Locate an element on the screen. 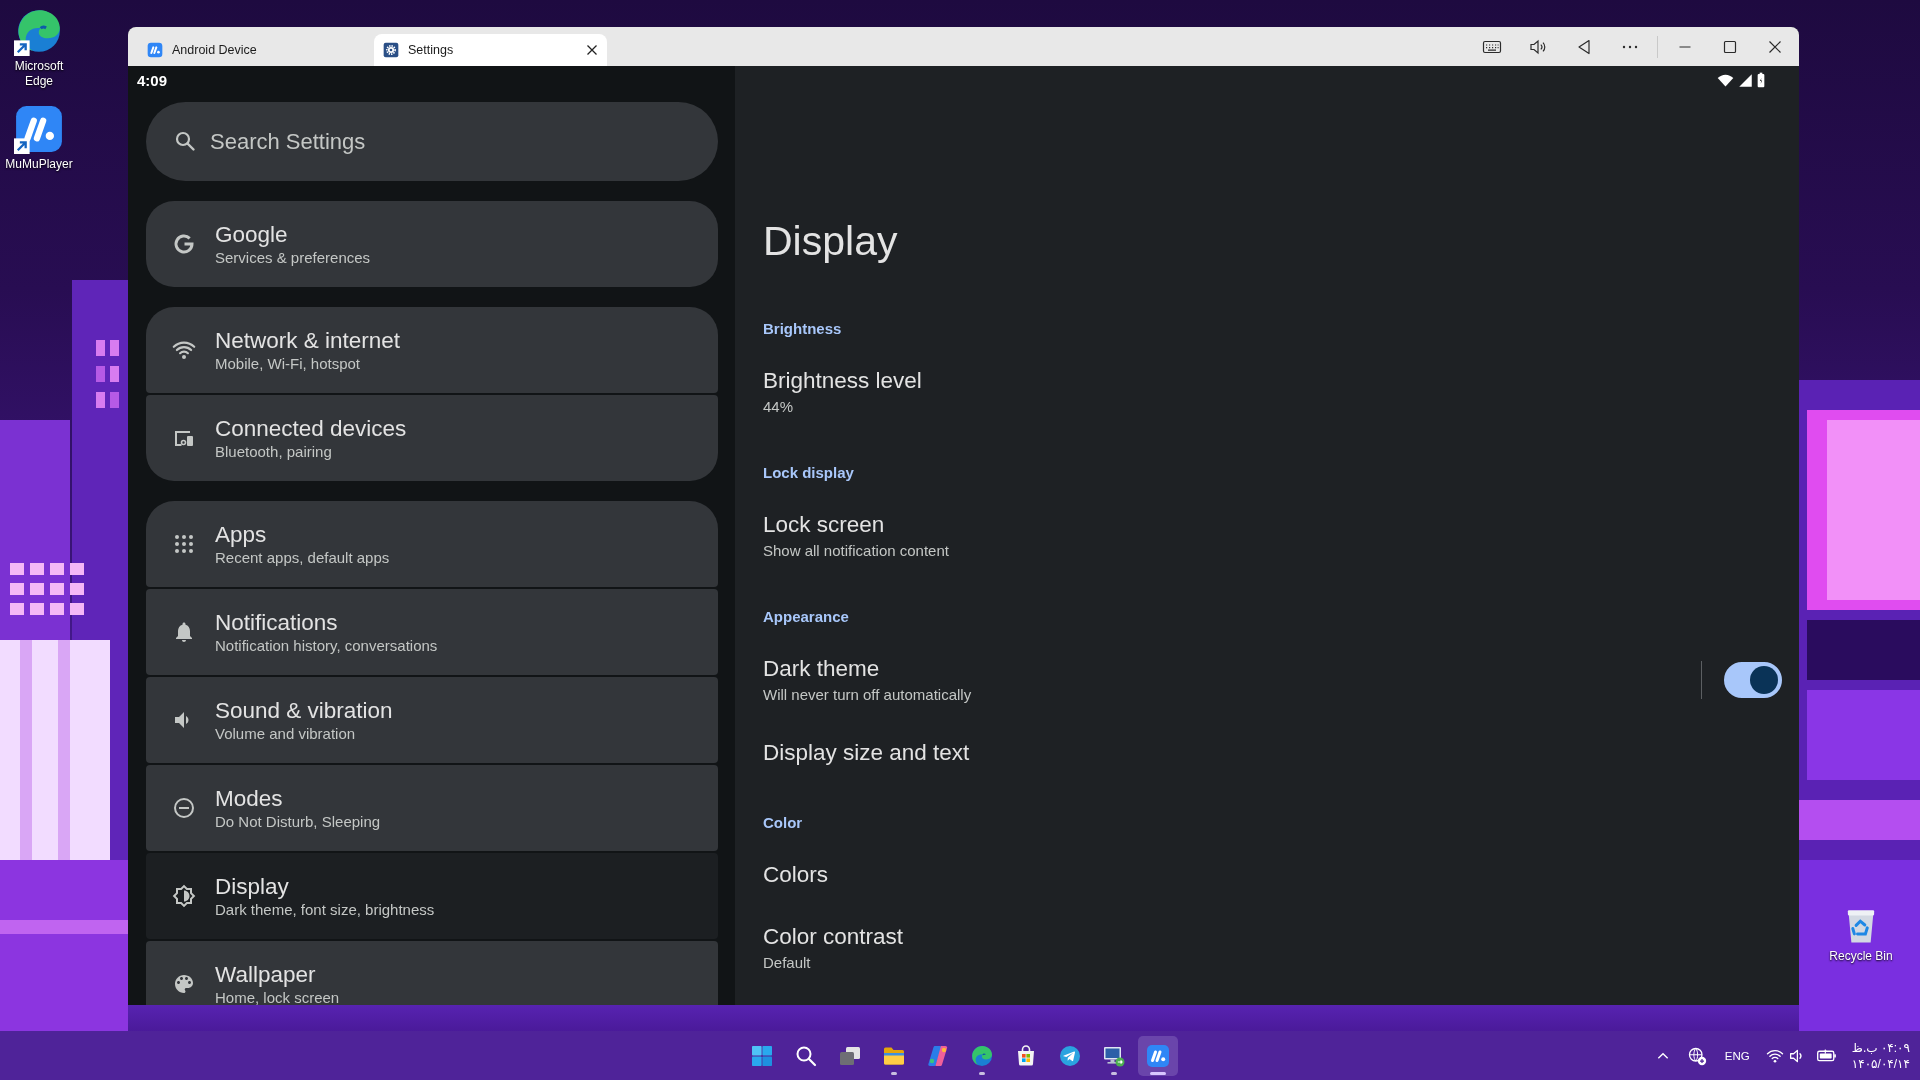  signal-icon is located at coordinates (1745, 80).